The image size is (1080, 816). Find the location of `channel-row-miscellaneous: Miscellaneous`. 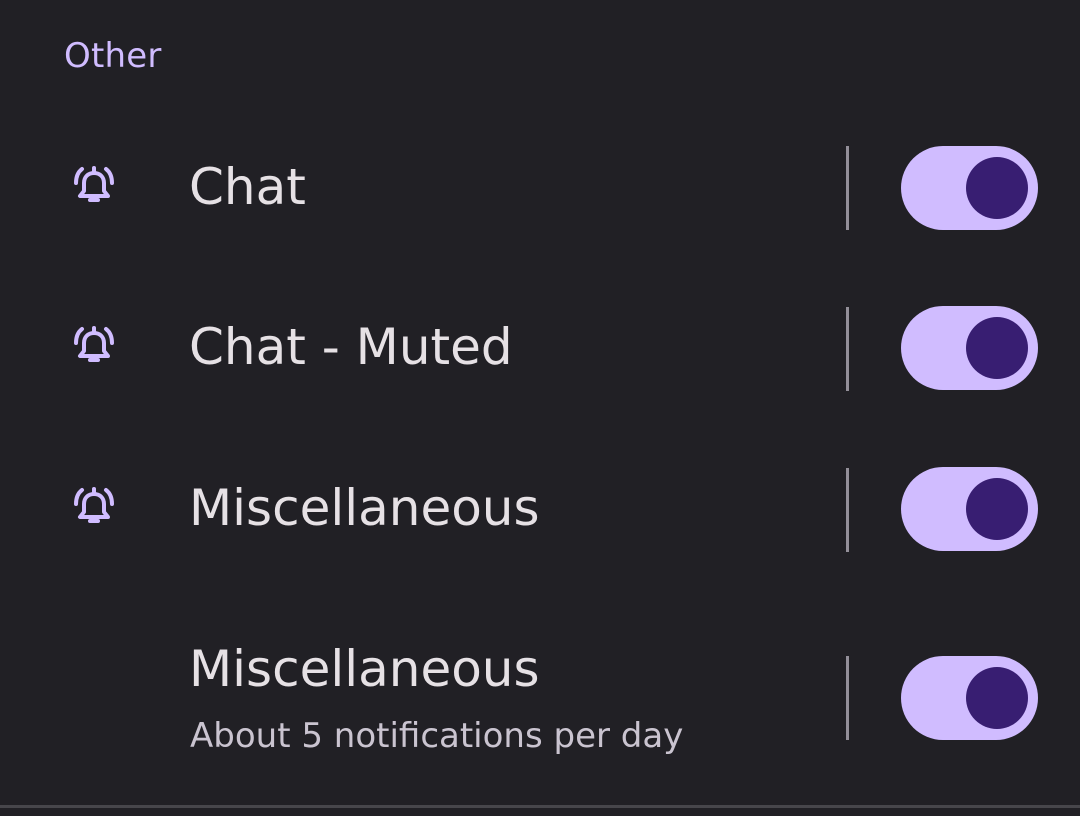

channel-row-miscellaneous: Miscellaneous is located at coordinates (540, 509).